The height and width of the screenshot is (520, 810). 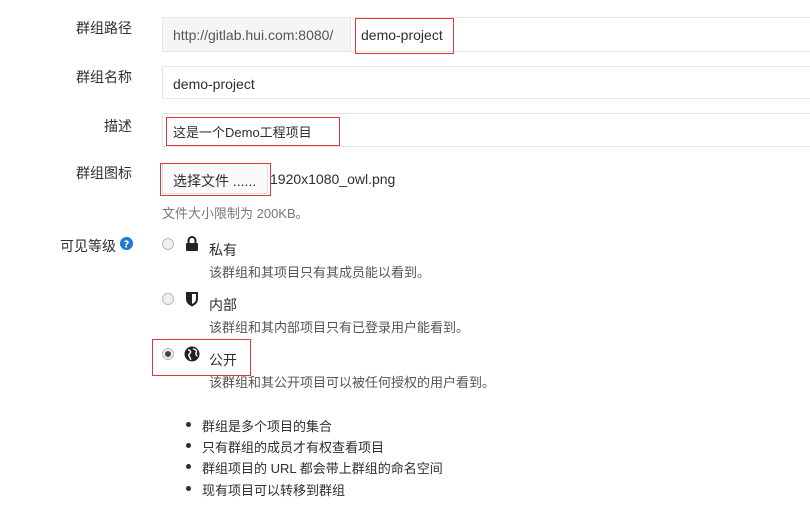 What do you see at coordinates (168, 354) in the screenshot?
I see `radio-public` at bounding box center [168, 354].